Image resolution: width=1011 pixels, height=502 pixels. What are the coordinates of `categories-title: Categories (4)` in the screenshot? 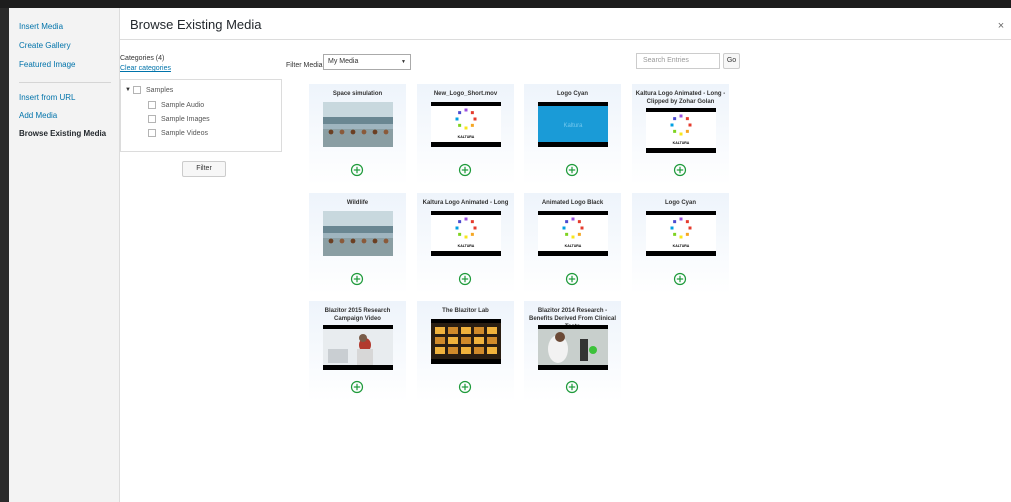 It's located at (142, 58).